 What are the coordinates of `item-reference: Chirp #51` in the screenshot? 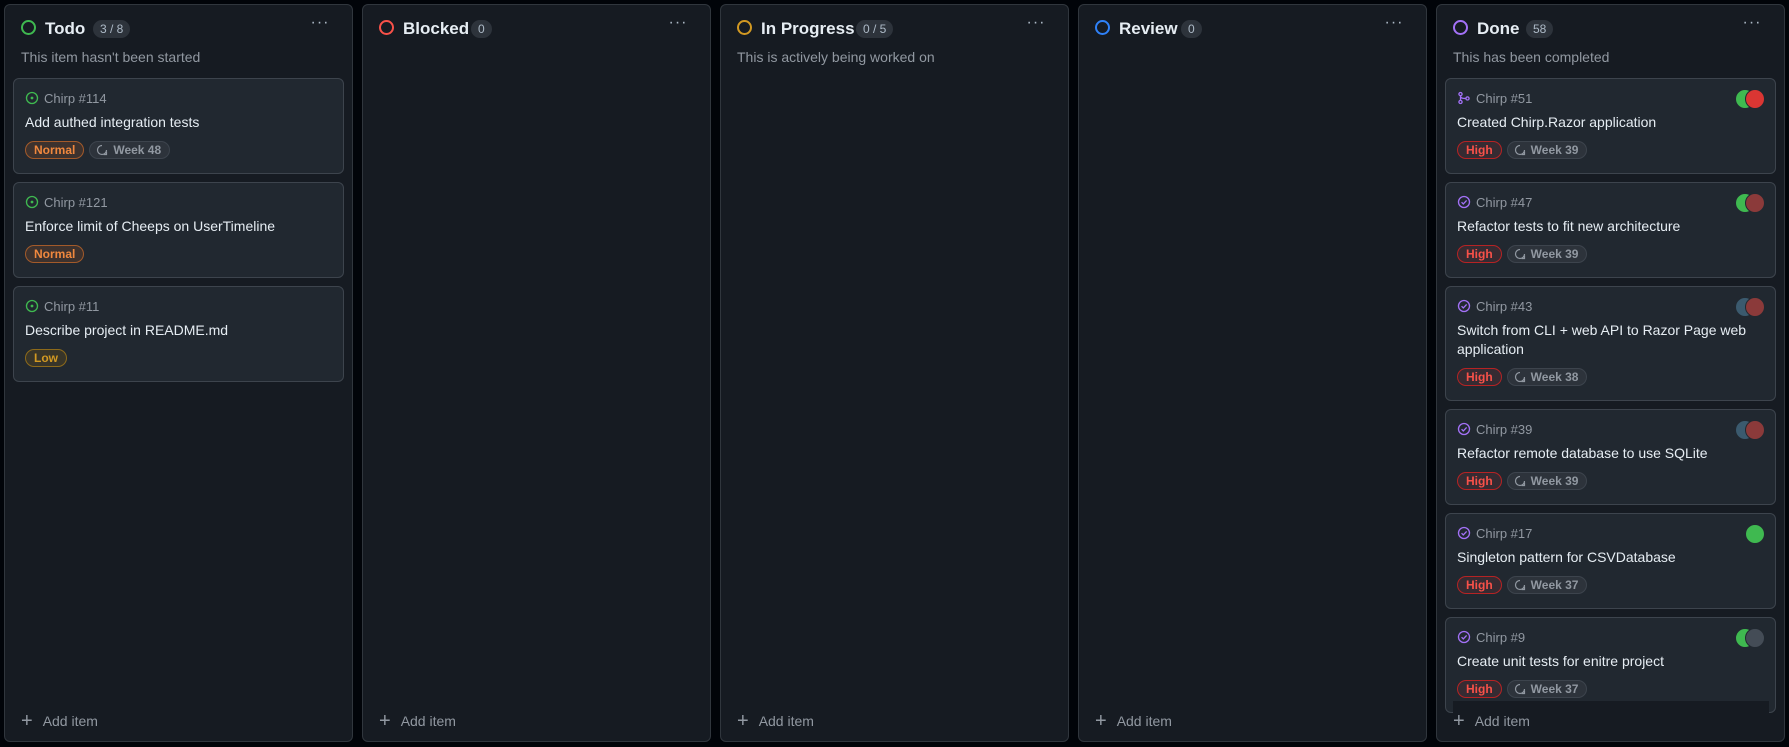 It's located at (1504, 98).